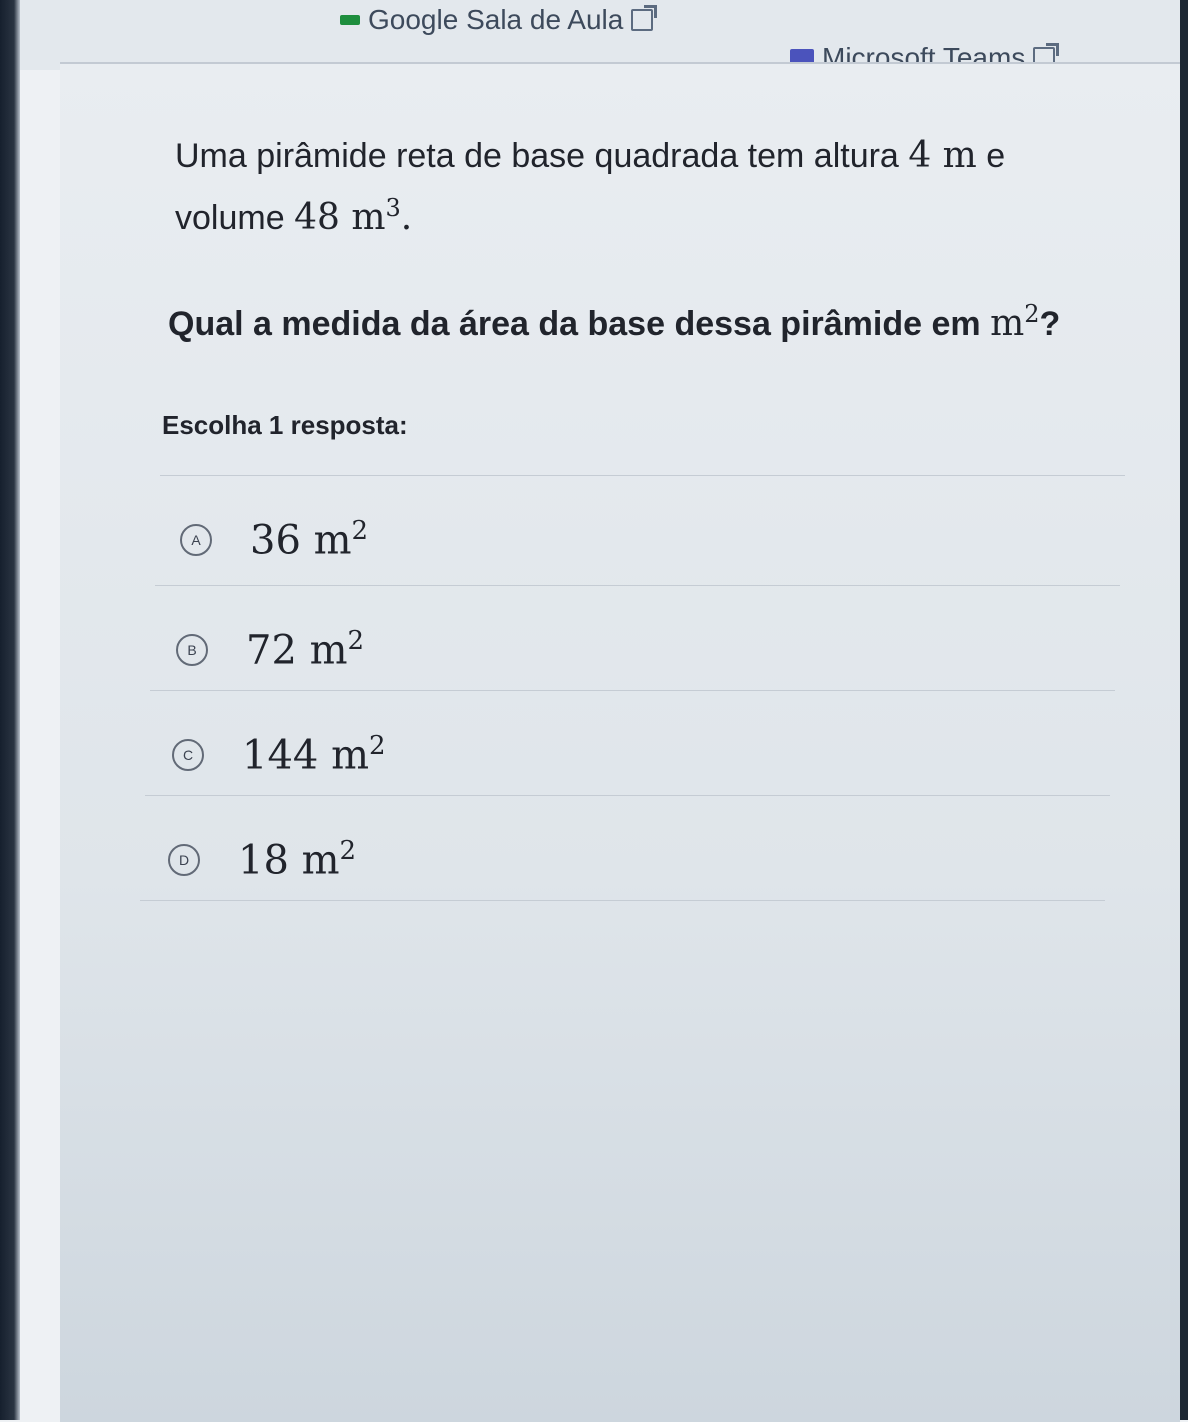 The image size is (1188, 1422). What do you see at coordinates (305, 650) in the screenshot?
I see `choice-b-value: 72 m2` at bounding box center [305, 650].